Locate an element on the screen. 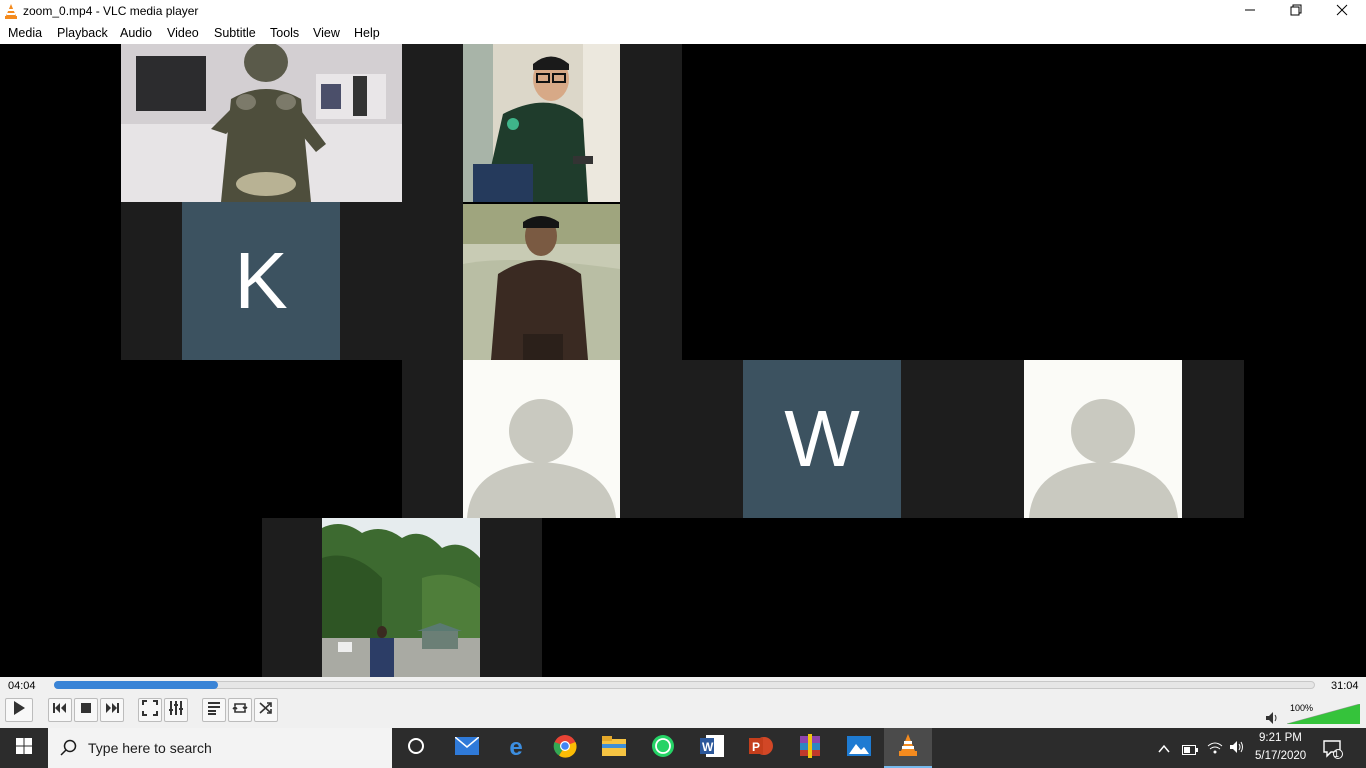  menu-audio: Audio is located at coordinates (136, 33).